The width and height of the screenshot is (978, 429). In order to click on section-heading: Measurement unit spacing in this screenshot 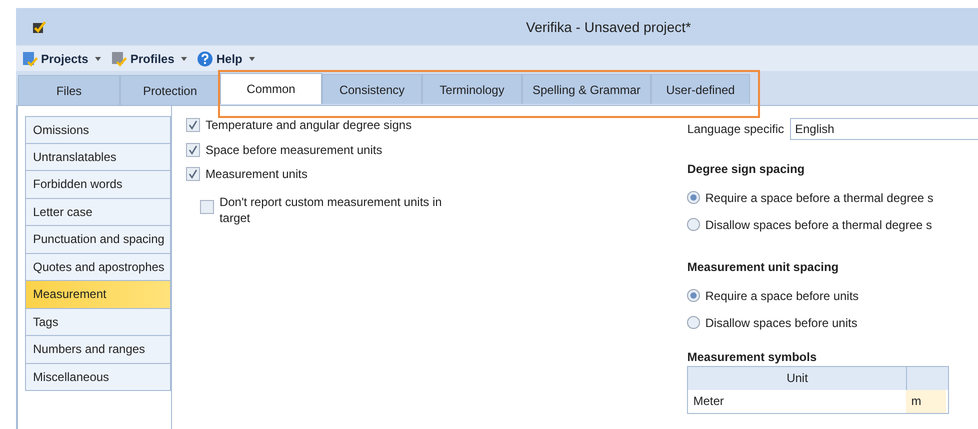, I will do `click(763, 267)`.